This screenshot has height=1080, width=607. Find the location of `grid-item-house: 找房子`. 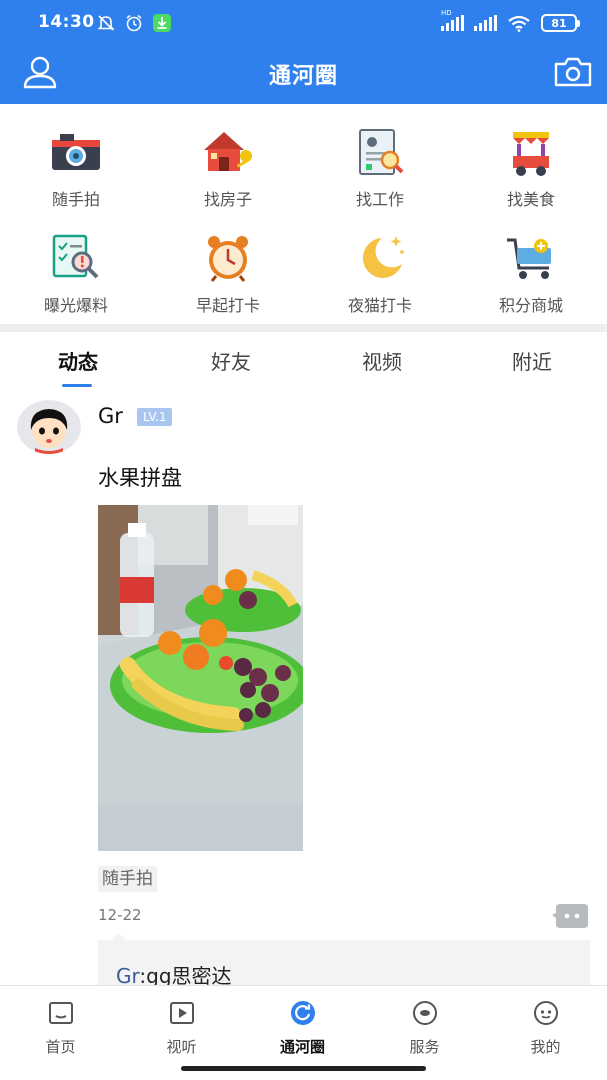

grid-item-house: 找房子 is located at coordinates (228, 157).